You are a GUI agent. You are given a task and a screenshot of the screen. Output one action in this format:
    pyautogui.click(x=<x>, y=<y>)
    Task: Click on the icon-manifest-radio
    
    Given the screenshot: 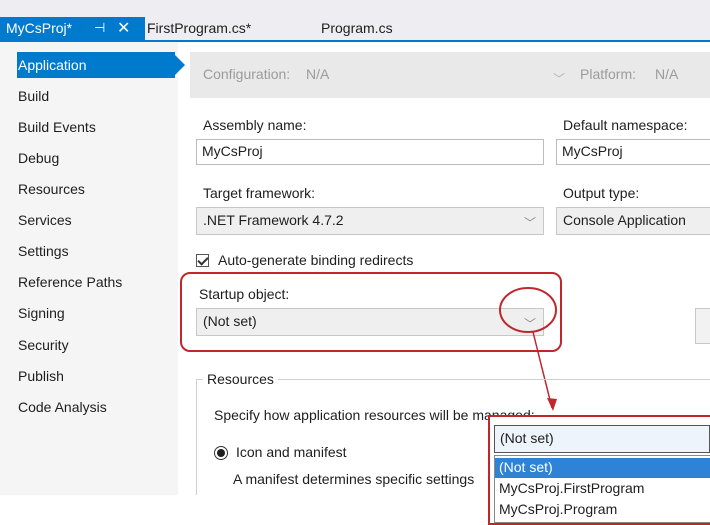 What is the action you would take?
    pyautogui.click(x=221, y=453)
    